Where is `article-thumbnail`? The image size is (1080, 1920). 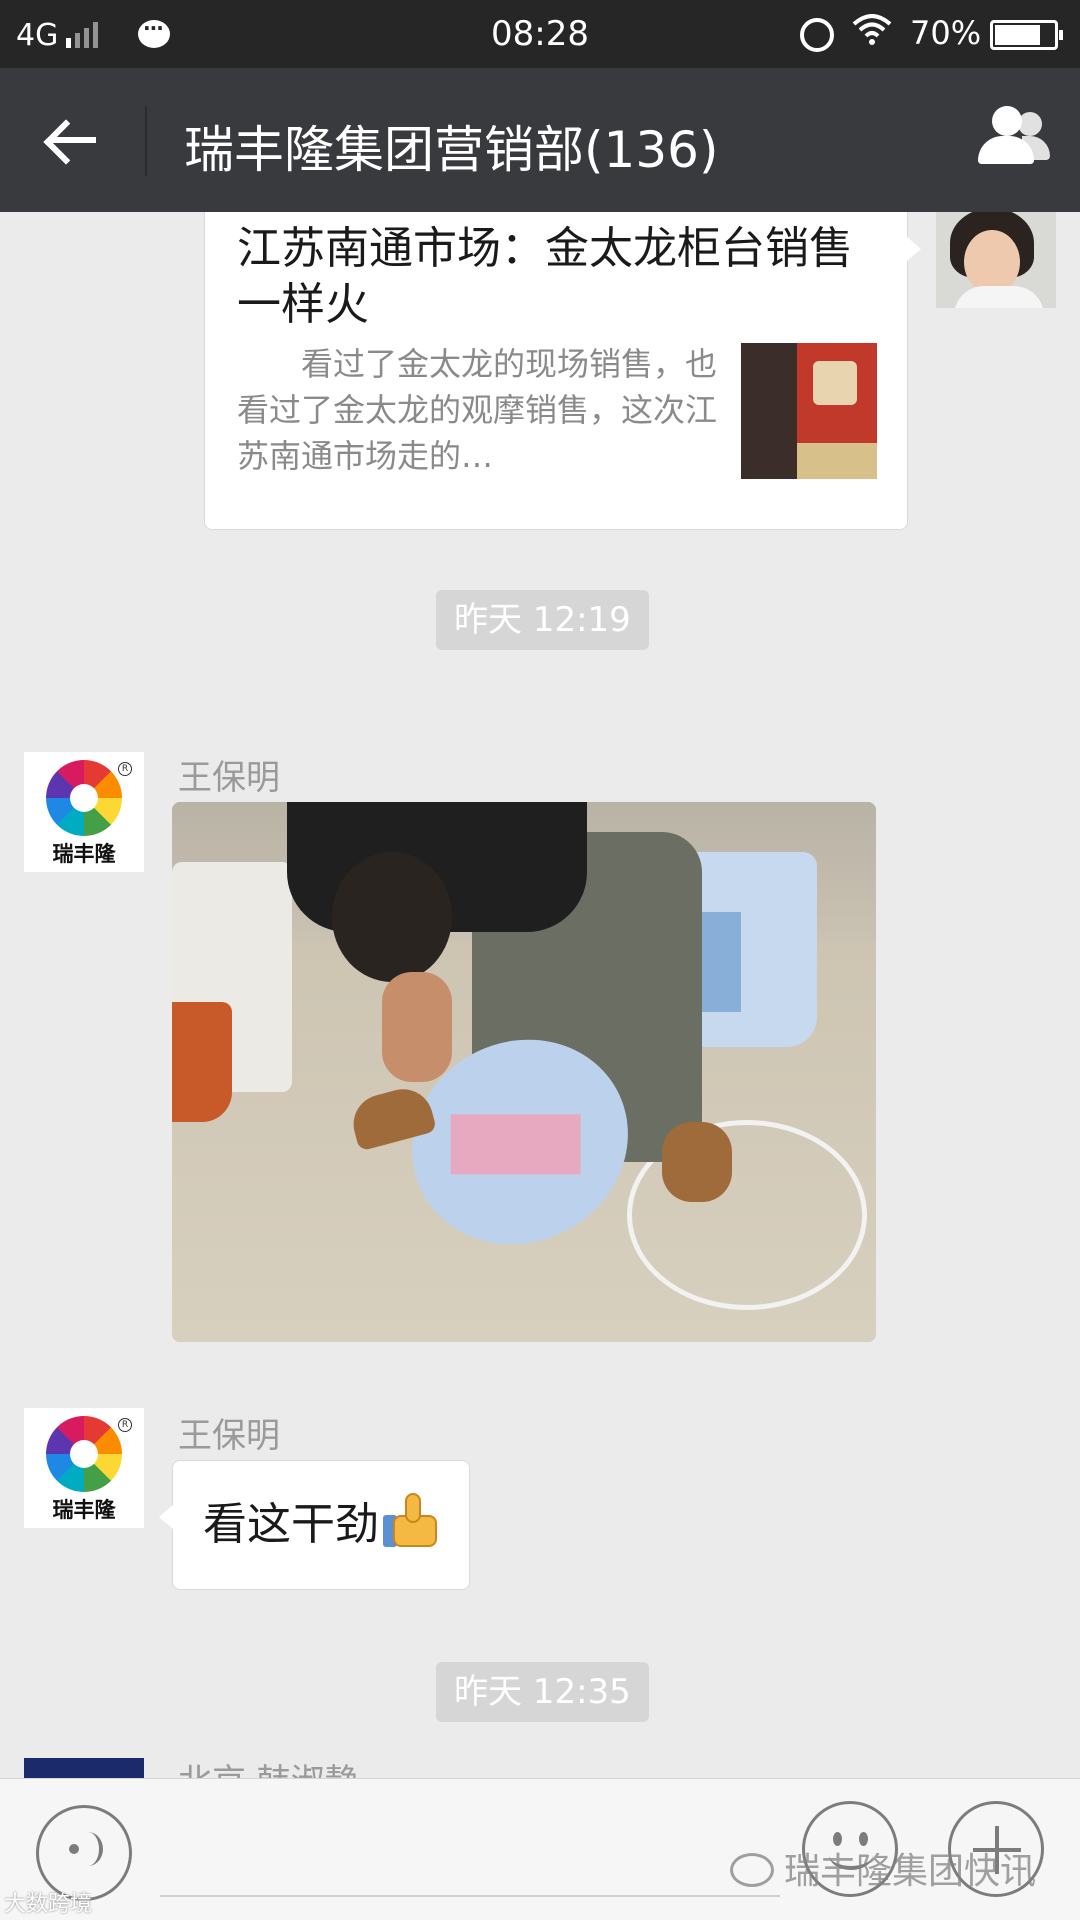 article-thumbnail is located at coordinates (809, 411).